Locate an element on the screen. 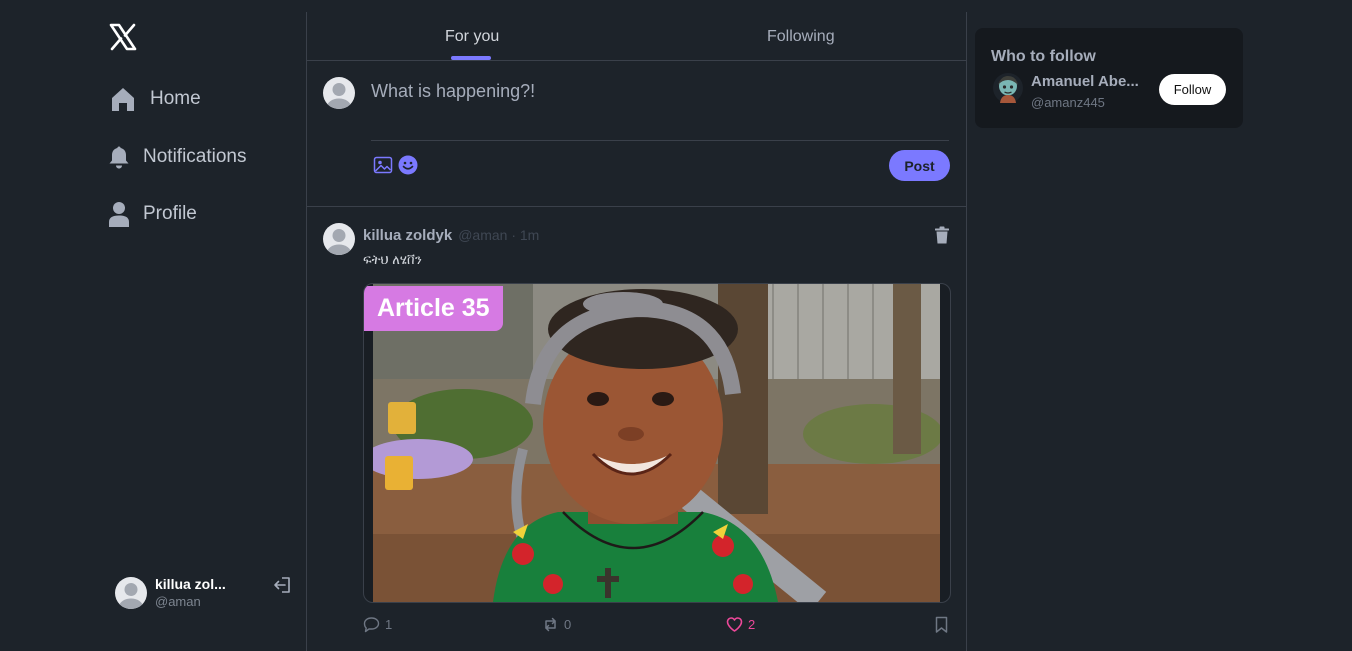 The width and height of the screenshot is (1352, 651). post-actions: 1 0 2 is located at coordinates (657, 627).